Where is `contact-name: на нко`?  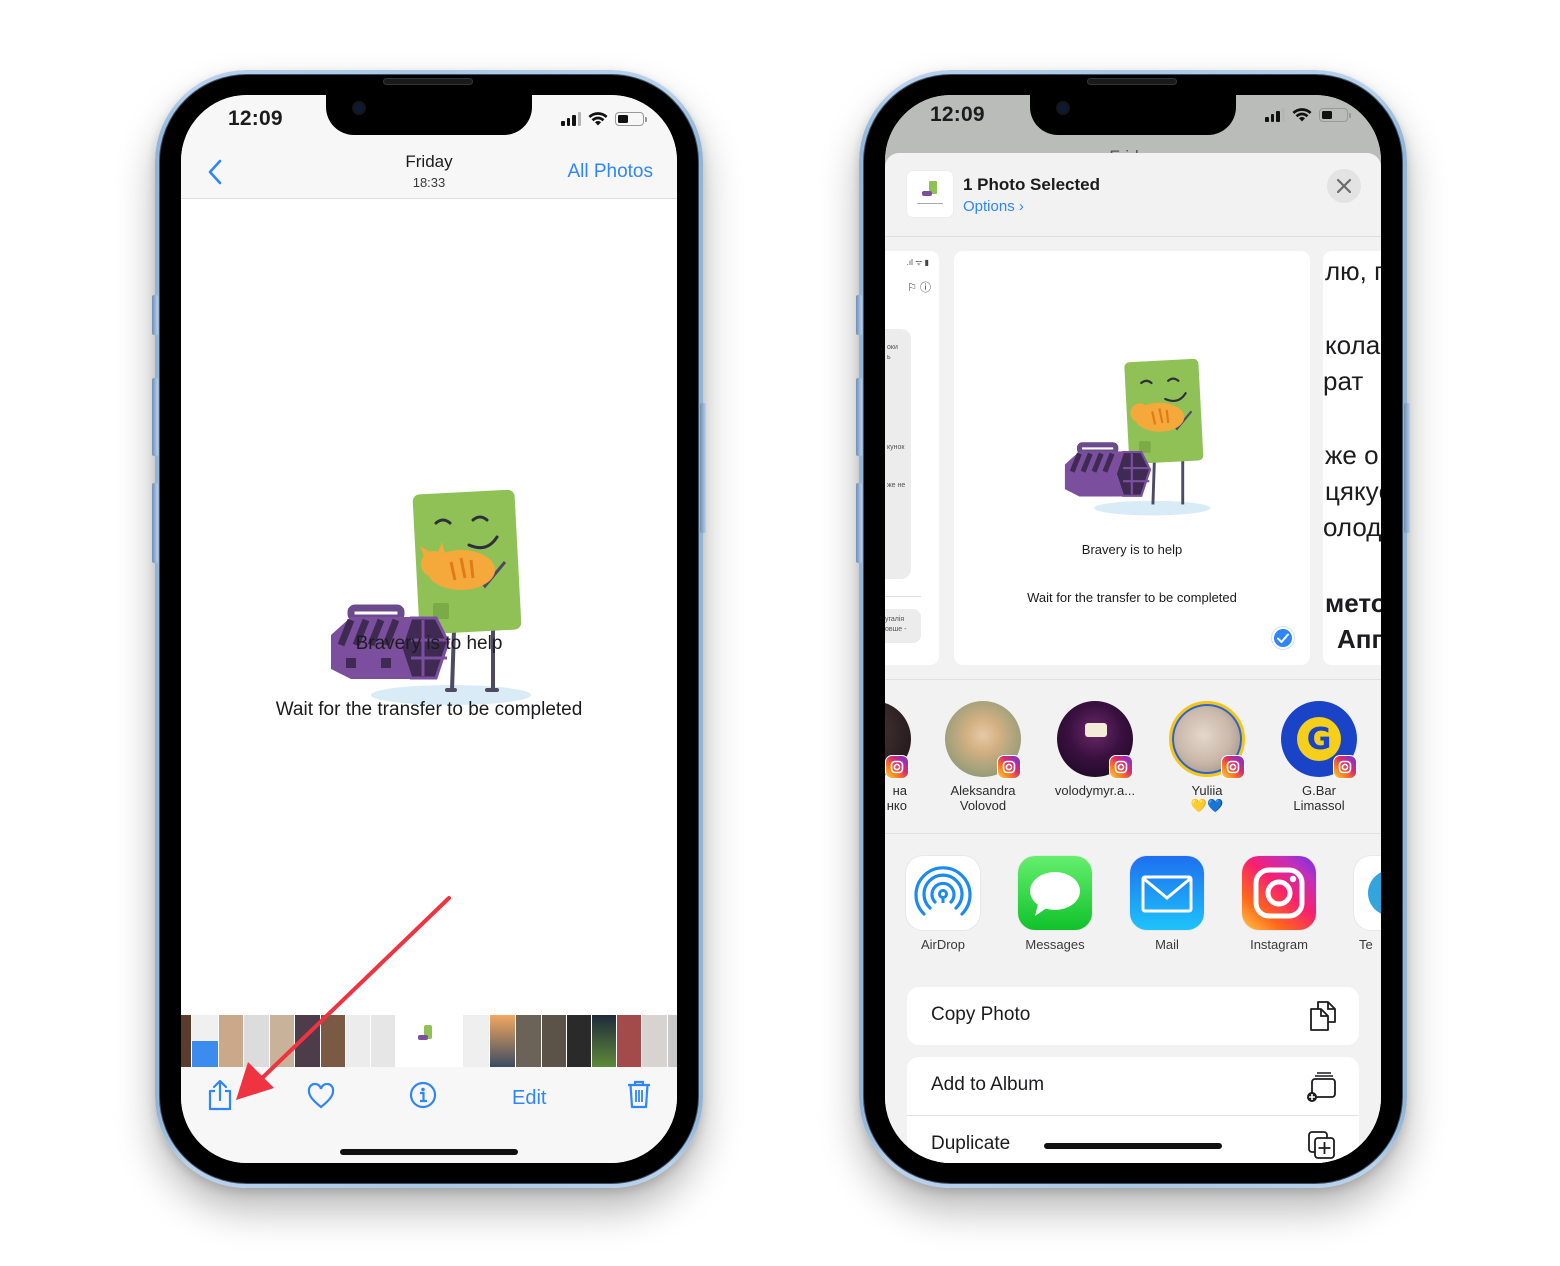
contact-name: на нко is located at coordinates (896, 798).